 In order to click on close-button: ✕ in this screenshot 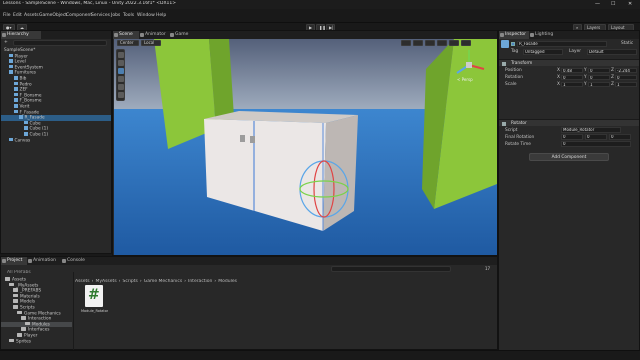, I will do `click(630, 4)`.